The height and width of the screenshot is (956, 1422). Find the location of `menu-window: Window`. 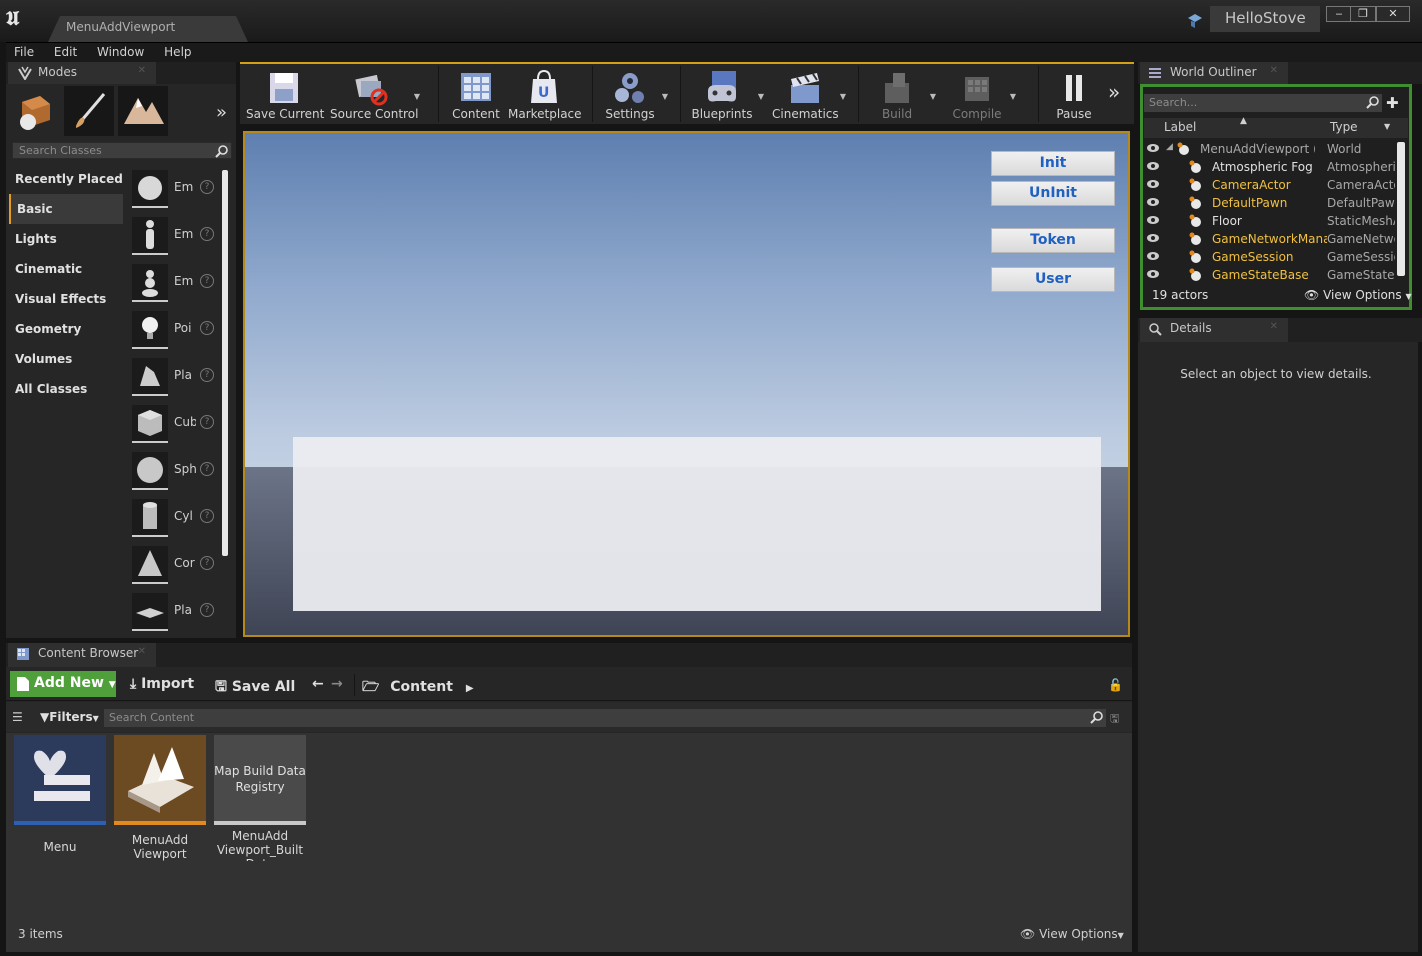

menu-window: Window is located at coordinates (120, 51).